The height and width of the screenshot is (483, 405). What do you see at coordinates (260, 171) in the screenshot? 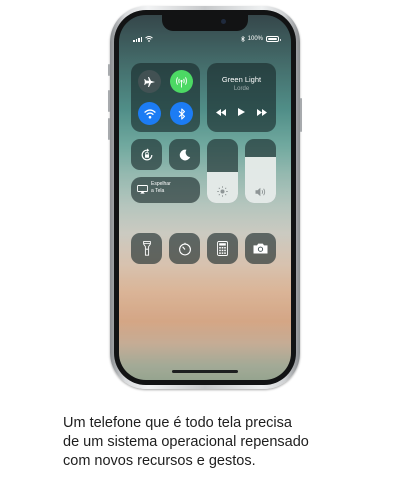
I see `volume-slider` at bounding box center [260, 171].